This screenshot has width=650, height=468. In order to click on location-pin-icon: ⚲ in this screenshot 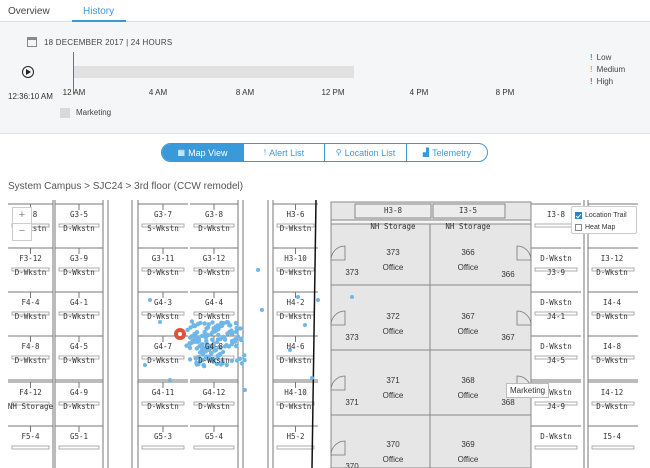, I will do `click(338, 152)`.